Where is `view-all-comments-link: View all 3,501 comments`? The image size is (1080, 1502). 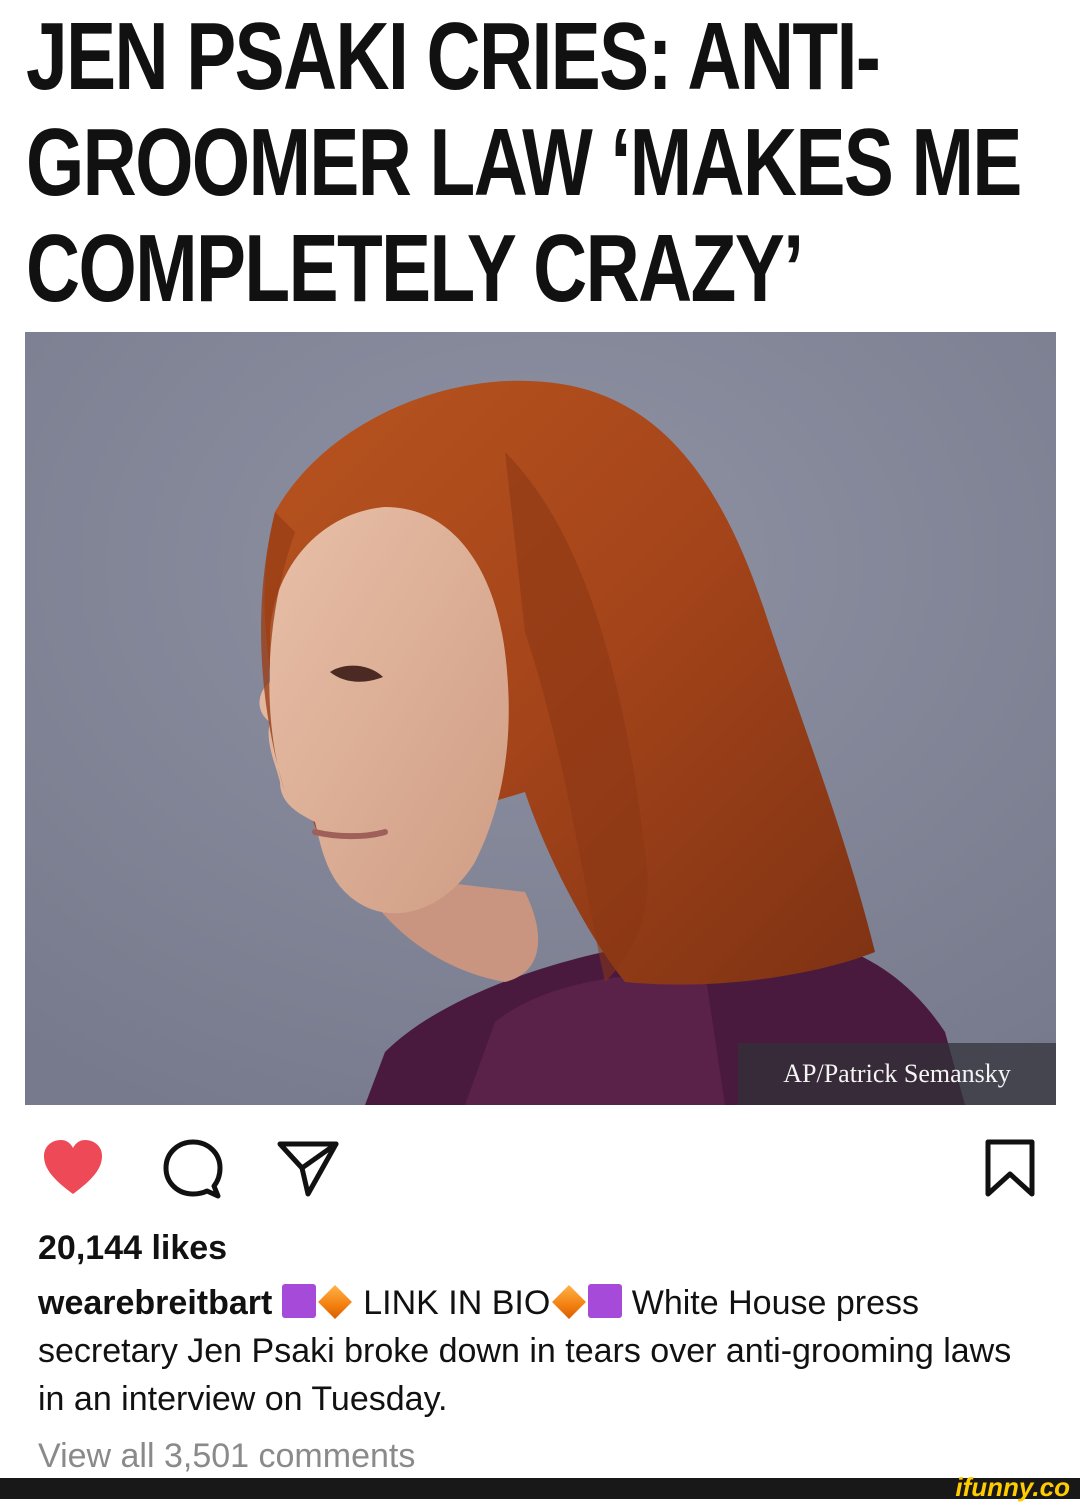
view-all-comments-link: View all 3,501 comments is located at coordinates (226, 1456).